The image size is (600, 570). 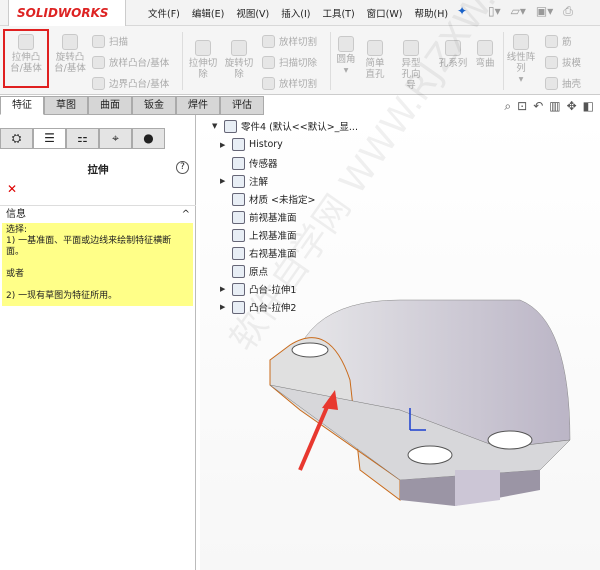 I want to click on collapse-icon: ^, so click(x=186, y=215).